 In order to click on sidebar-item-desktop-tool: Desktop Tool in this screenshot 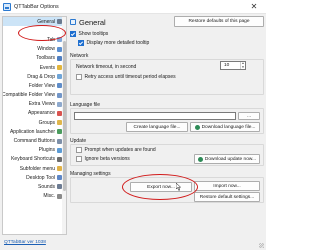, I will do `click(34, 177)`.